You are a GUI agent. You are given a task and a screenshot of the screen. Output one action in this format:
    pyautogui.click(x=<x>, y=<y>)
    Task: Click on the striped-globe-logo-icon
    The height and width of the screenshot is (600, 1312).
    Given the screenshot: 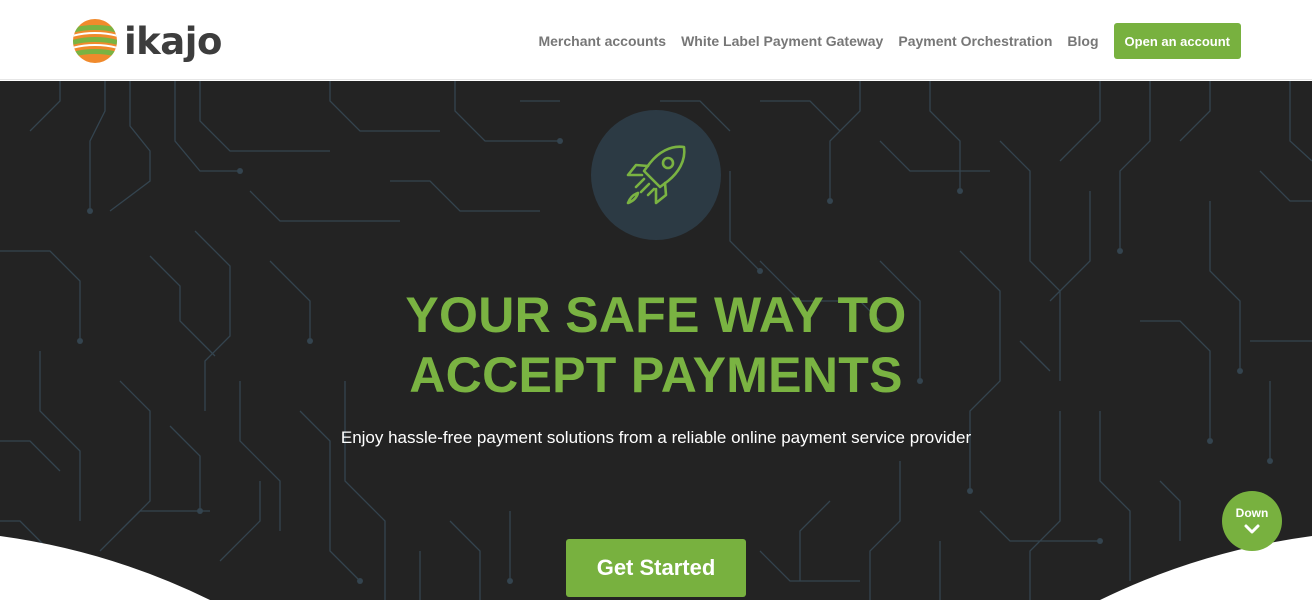 What is the action you would take?
    pyautogui.click(x=95, y=41)
    